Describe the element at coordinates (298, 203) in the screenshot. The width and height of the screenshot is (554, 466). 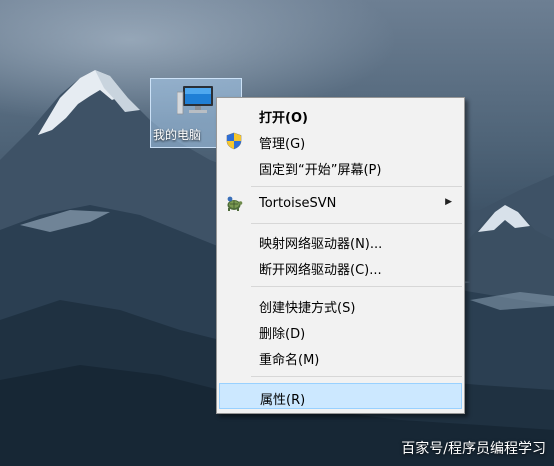
I see `menu-item-label: TortoiseSVN` at that location.